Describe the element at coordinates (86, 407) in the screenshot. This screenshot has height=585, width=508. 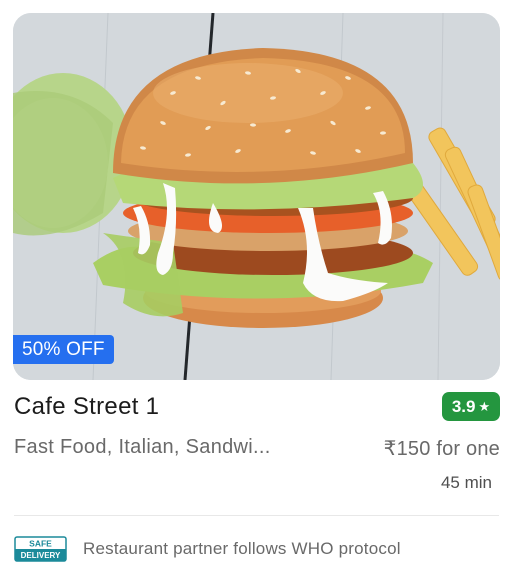
I see `restaurant-name: Cafe Street 1` at that location.